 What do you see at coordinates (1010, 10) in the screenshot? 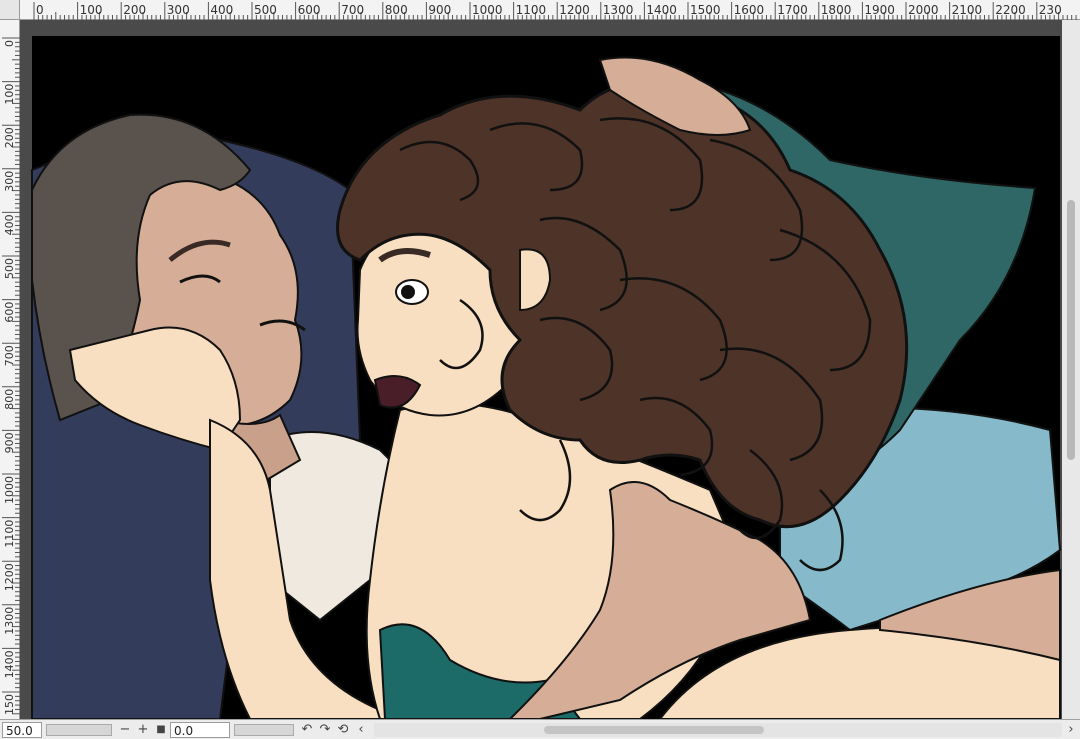
I see `ruler-top-label: 2200` at bounding box center [1010, 10].